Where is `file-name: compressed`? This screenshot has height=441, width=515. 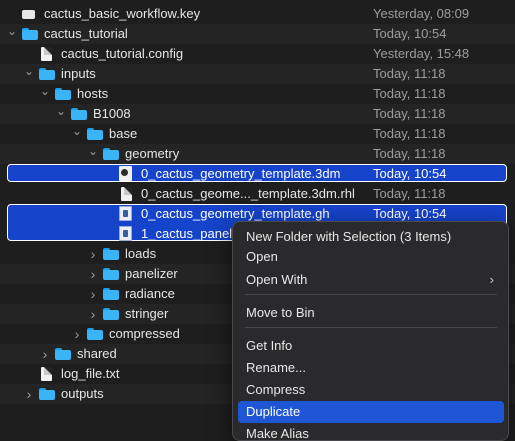
file-name: compressed is located at coordinates (144, 333).